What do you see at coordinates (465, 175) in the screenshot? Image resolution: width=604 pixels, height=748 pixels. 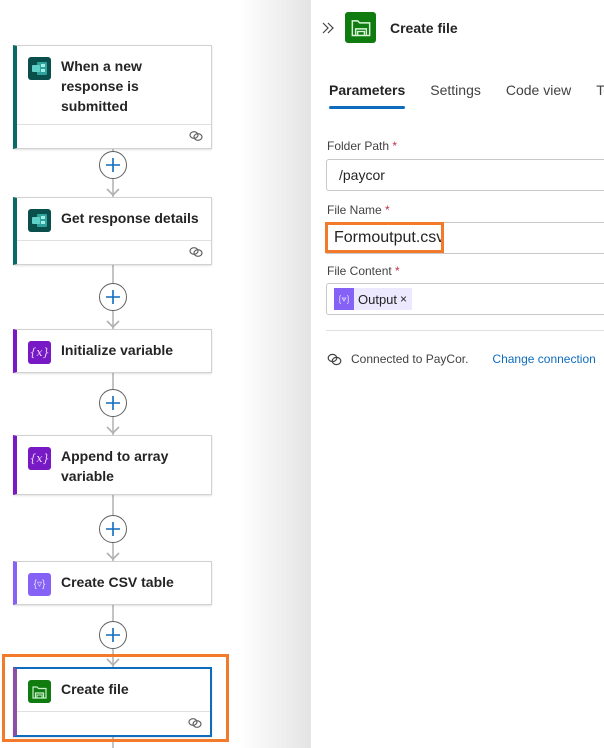 I see `folder-path-input: /paycor` at bounding box center [465, 175].